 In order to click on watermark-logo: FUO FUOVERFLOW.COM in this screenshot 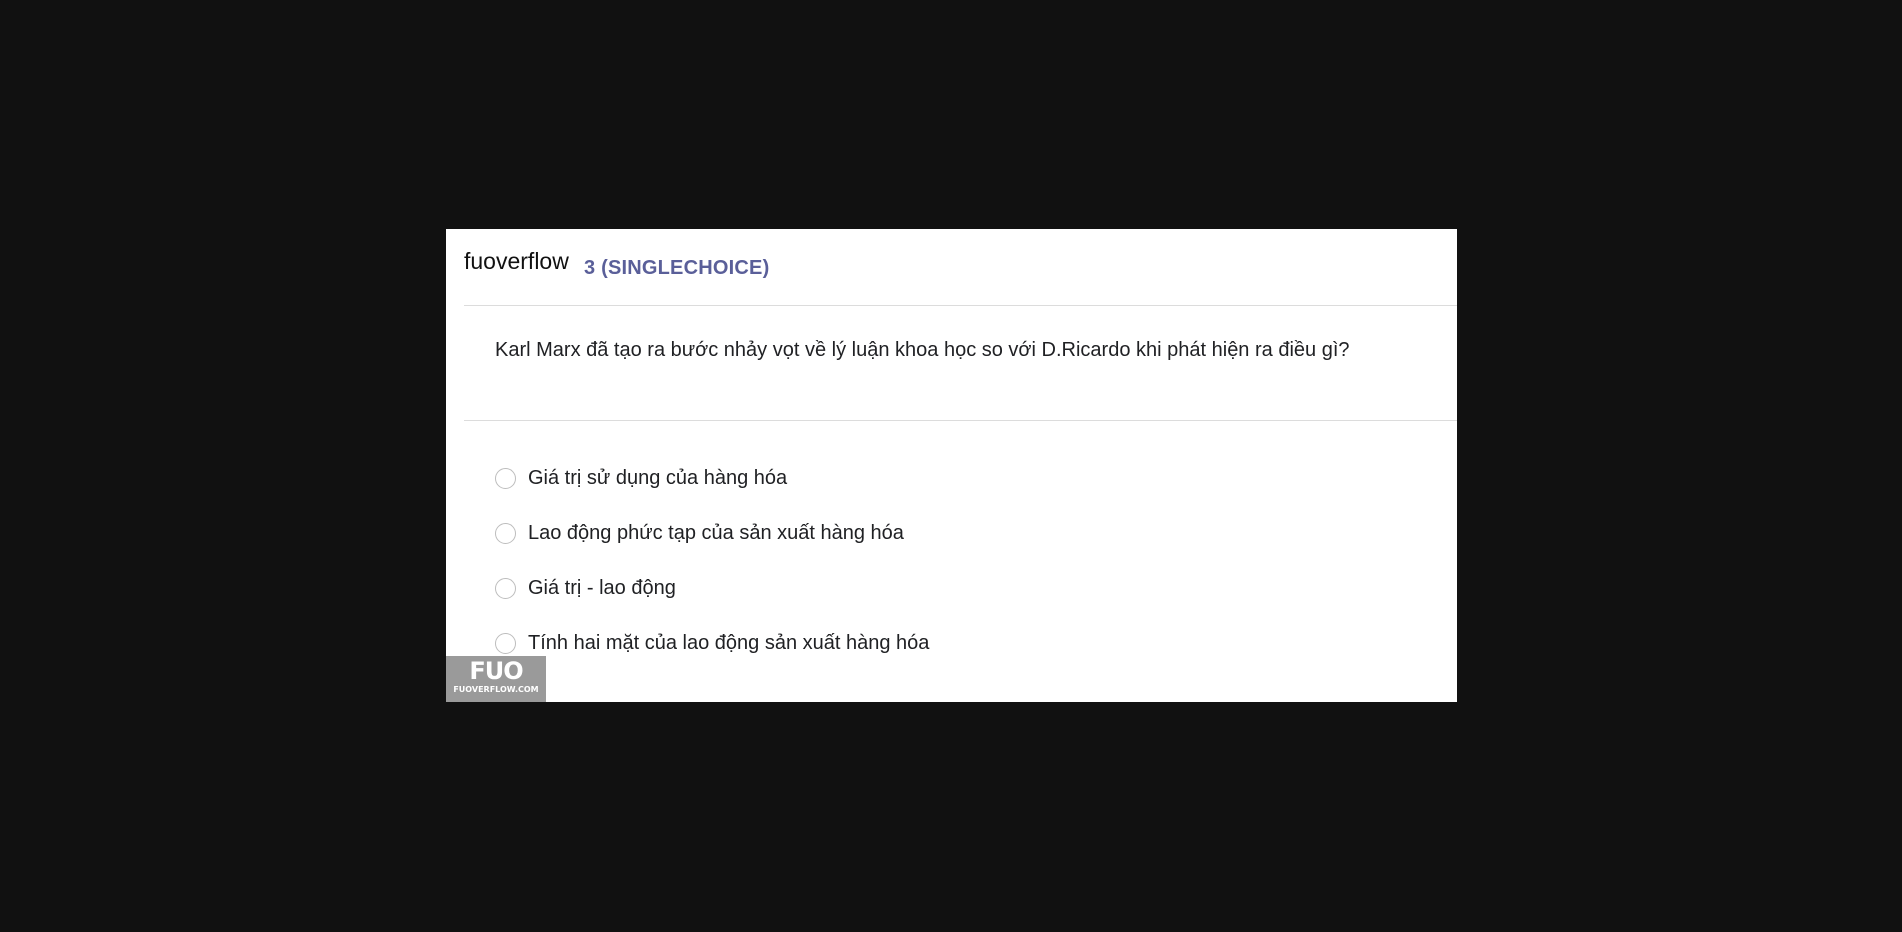, I will do `click(496, 679)`.